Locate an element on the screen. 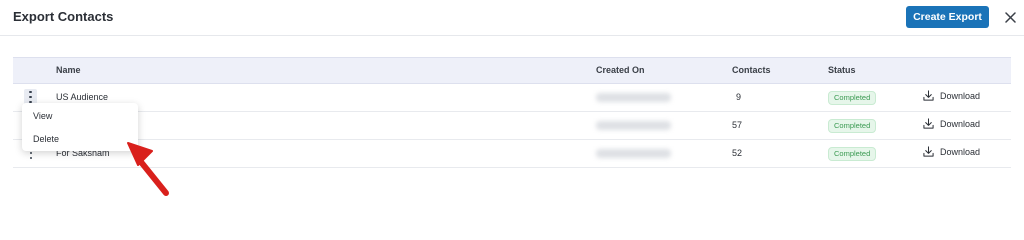 The image size is (1024, 240). column-header-contacts: Contacts is located at coordinates (751, 70).